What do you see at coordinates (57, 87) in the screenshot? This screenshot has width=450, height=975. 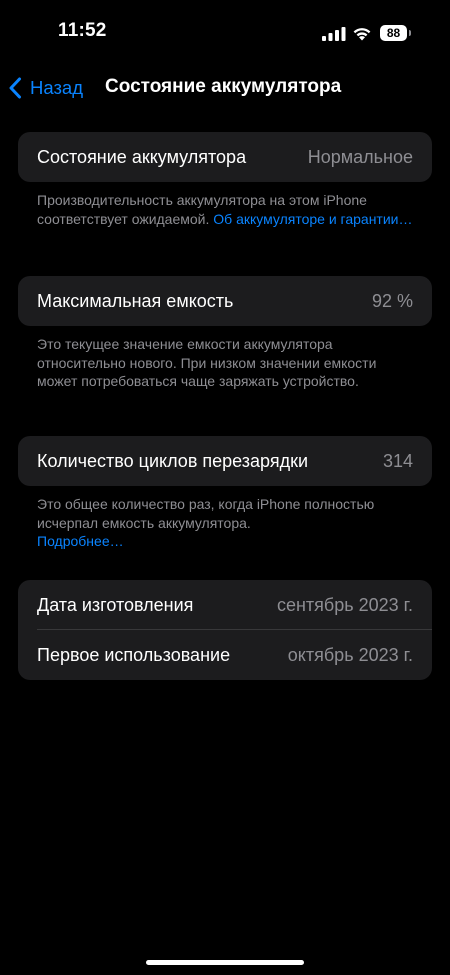 I see `back-label: Назад` at bounding box center [57, 87].